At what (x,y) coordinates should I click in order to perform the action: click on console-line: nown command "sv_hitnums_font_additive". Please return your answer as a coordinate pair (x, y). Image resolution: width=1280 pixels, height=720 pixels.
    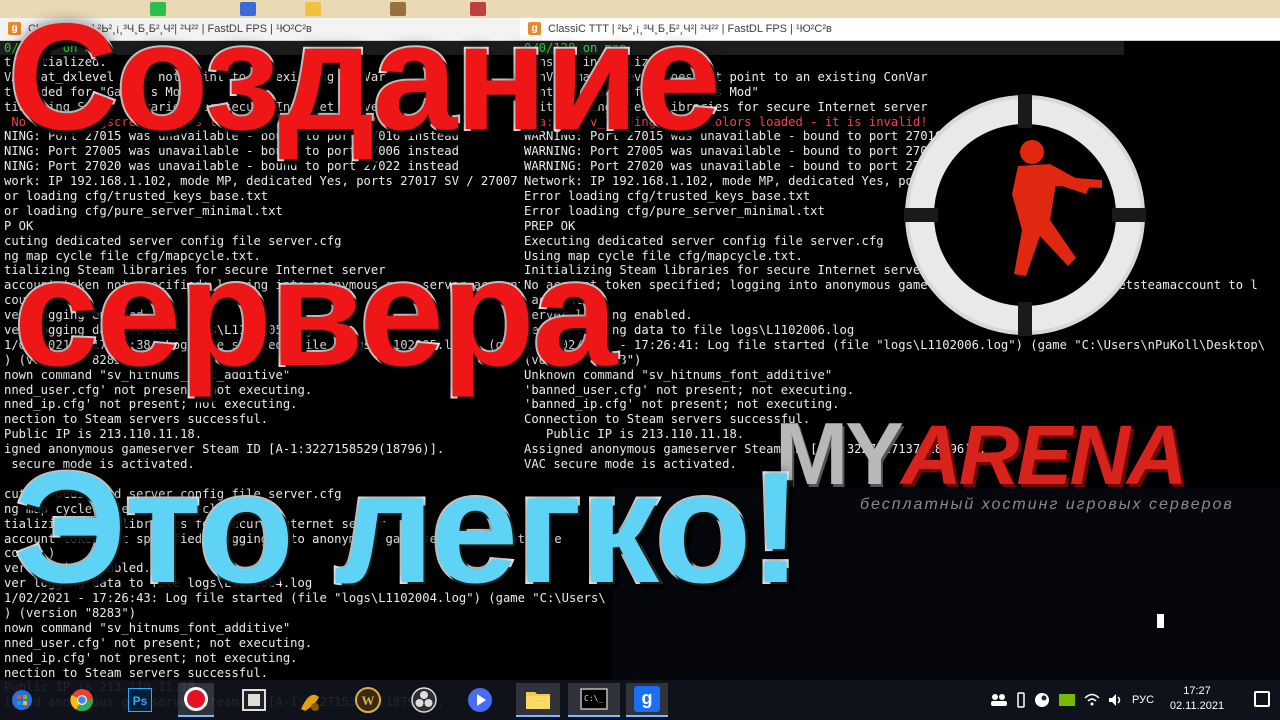
    Looking at the image, I should click on (147, 627).